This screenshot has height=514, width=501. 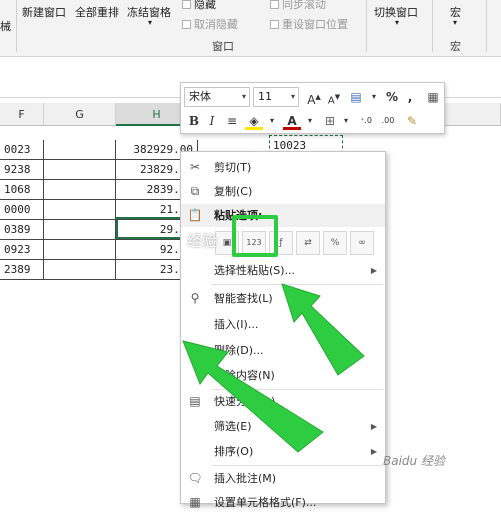 I want to click on annotation-arrows, so click(x=273, y=368).